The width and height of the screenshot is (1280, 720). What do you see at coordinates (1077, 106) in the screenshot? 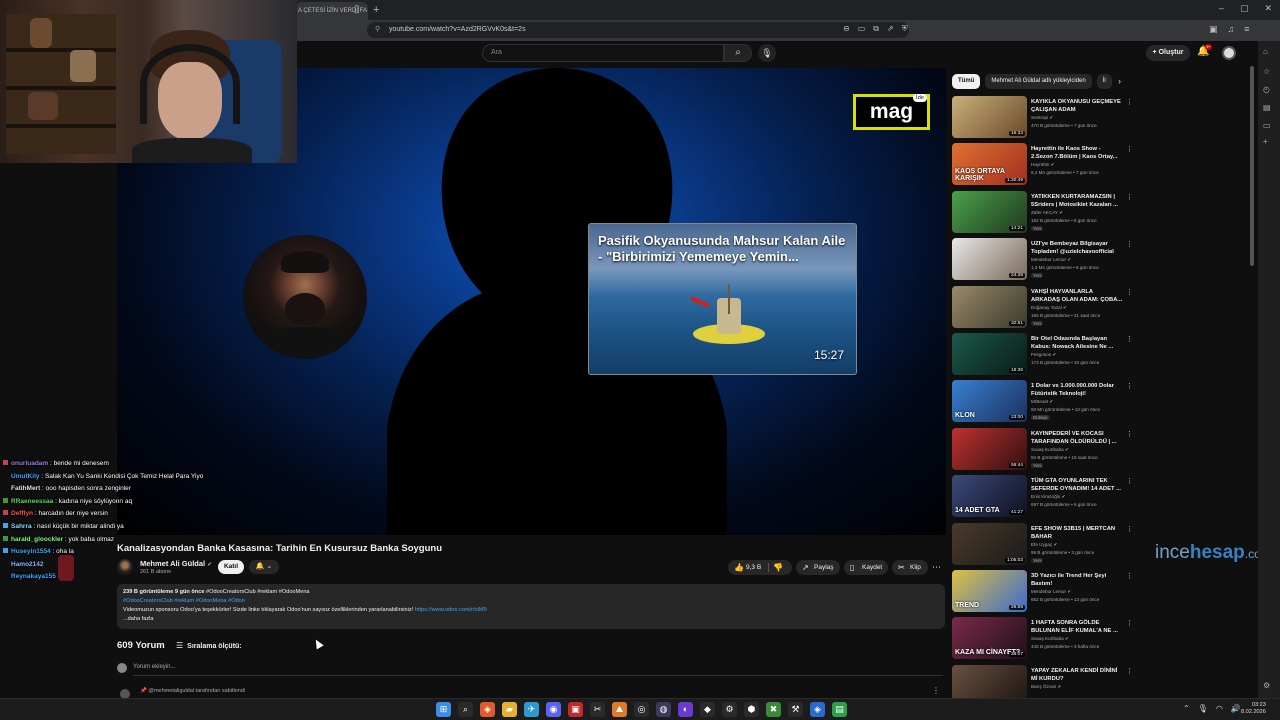
I see `video-title: KAYIKLA OKYANUSU GEÇMEYE ÇALIŞAN ADAM` at bounding box center [1077, 106].